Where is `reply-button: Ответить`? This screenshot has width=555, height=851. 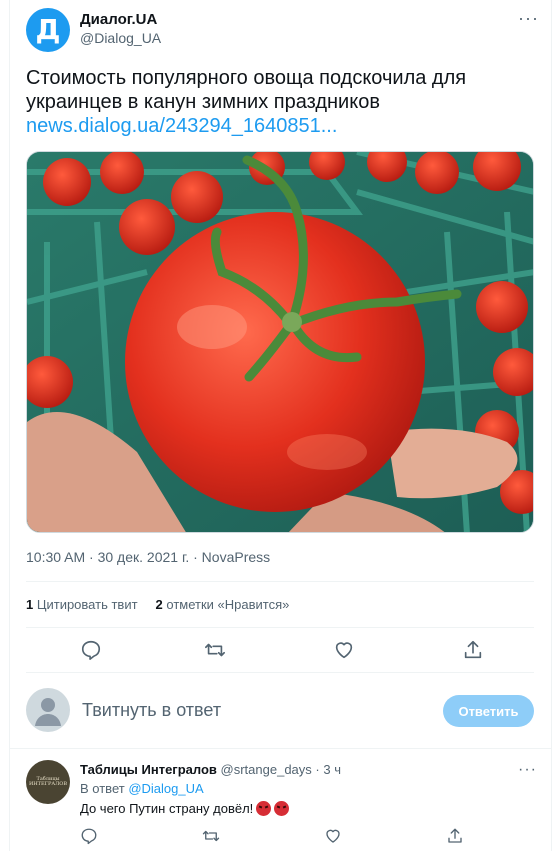
reply-button: Ответить is located at coordinates (488, 711).